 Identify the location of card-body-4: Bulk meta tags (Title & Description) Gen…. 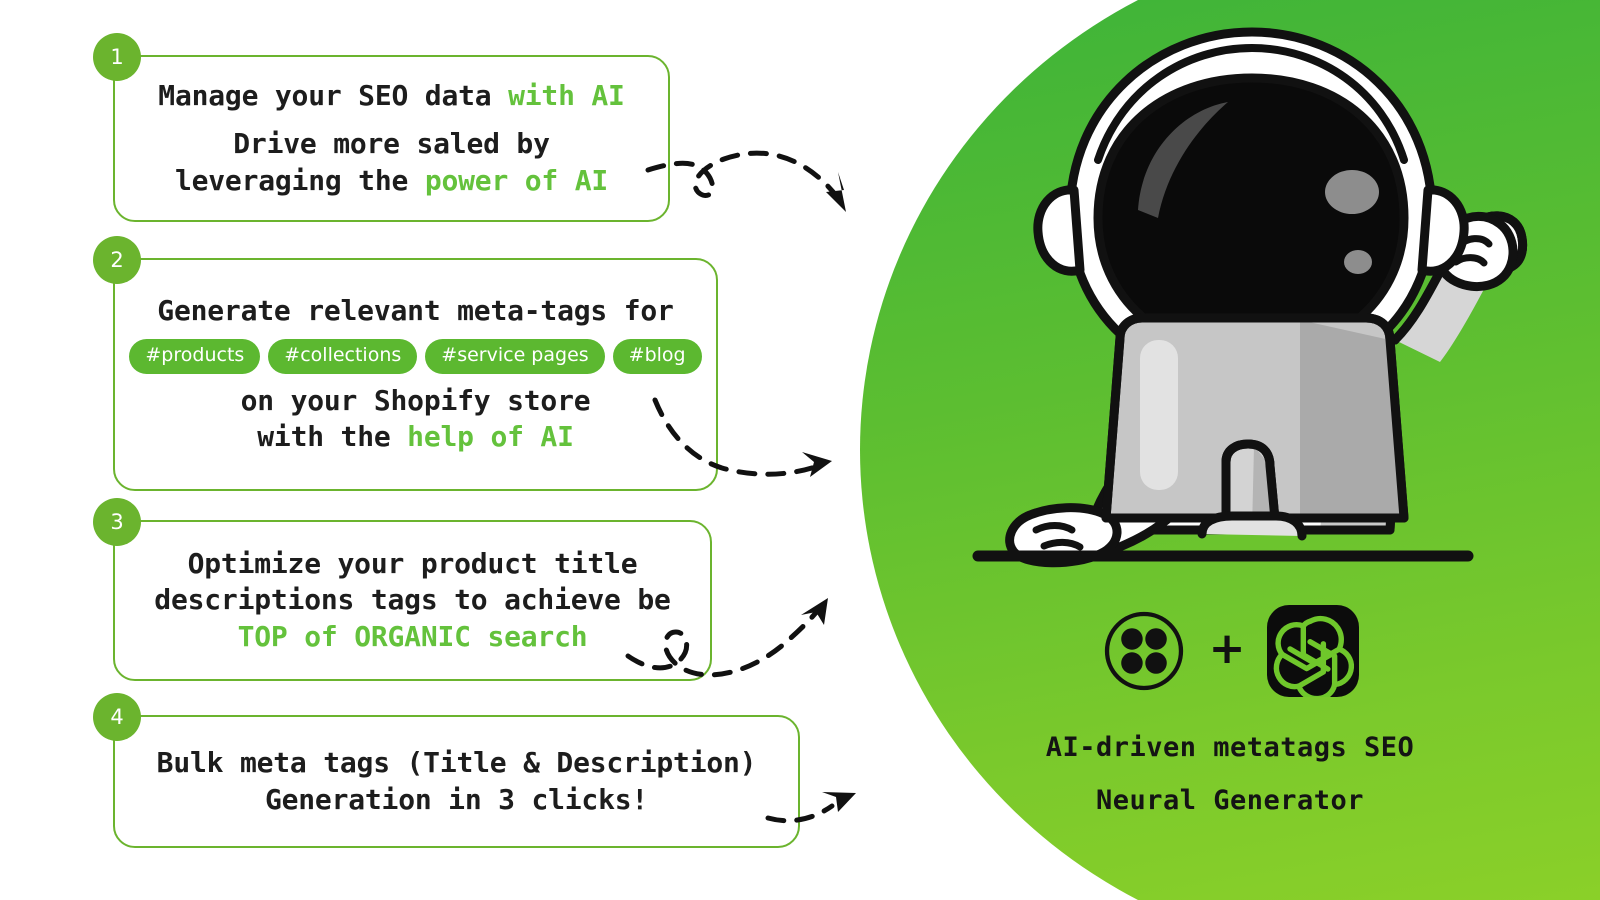
(456, 781).